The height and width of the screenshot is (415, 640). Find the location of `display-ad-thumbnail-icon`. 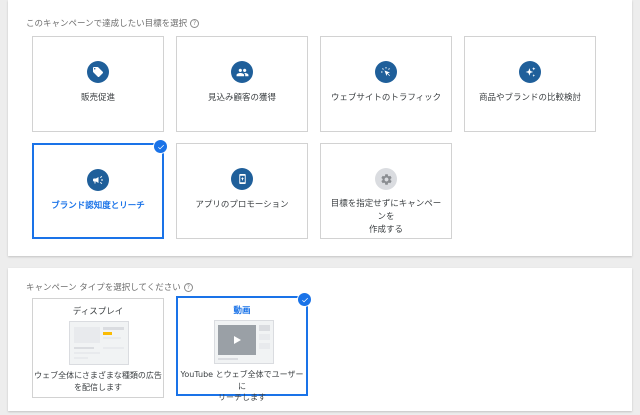

display-ad-thumbnail-icon is located at coordinates (99, 343).